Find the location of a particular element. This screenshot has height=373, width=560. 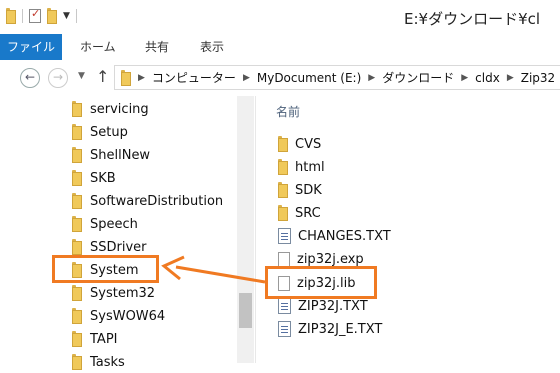

file-item-zip32j-e-txt: ZIP32J_E.TXT is located at coordinates (330, 329).